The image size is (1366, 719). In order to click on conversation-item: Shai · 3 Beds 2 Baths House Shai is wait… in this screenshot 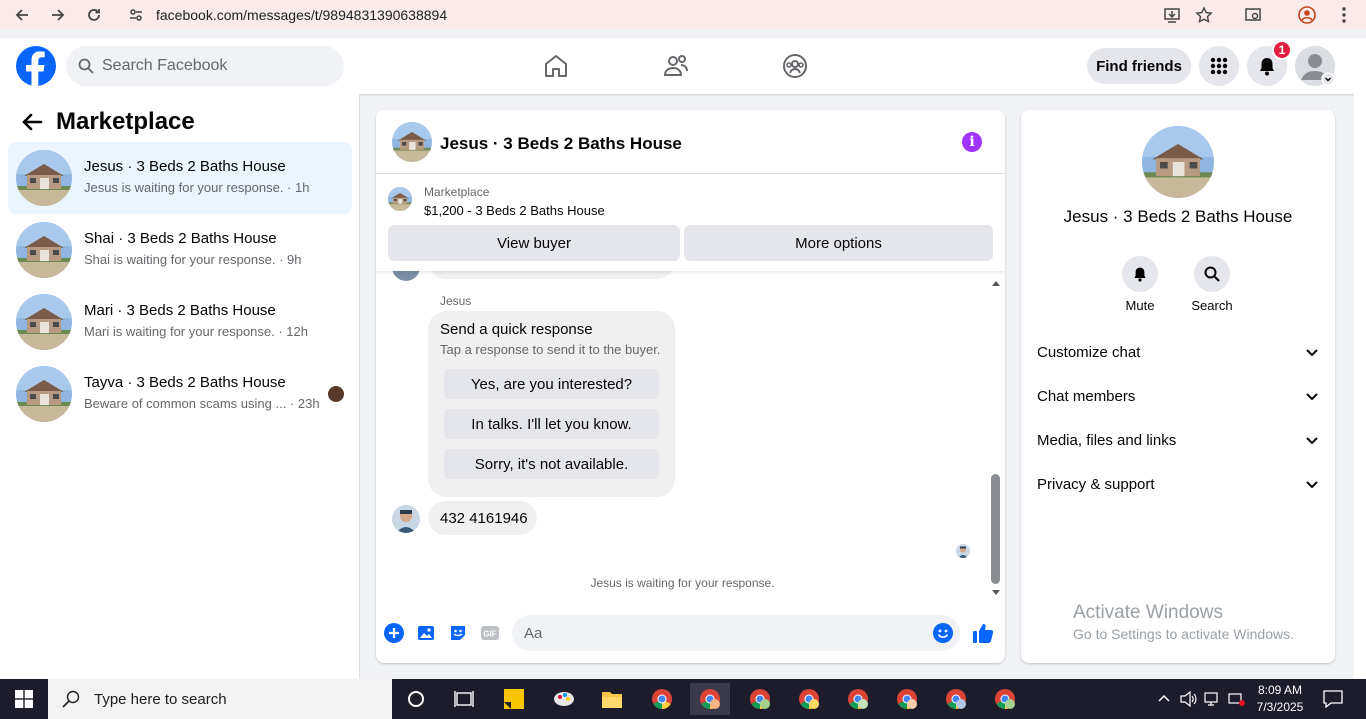, I will do `click(180, 250)`.